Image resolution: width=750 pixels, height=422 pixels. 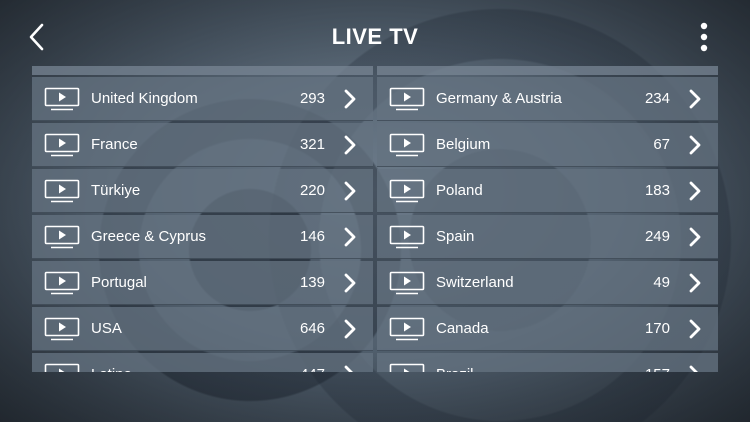 What do you see at coordinates (116, 190) in the screenshot?
I see `category-name: Türkiye` at bounding box center [116, 190].